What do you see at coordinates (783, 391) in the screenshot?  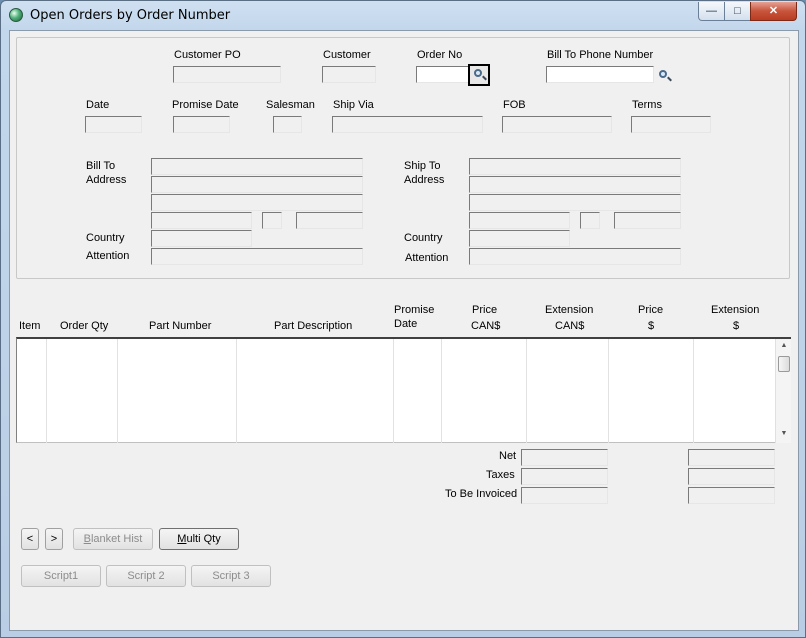 I see `grid-vertical-scrollbar: ▲ ▼` at bounding box center [783, 391].